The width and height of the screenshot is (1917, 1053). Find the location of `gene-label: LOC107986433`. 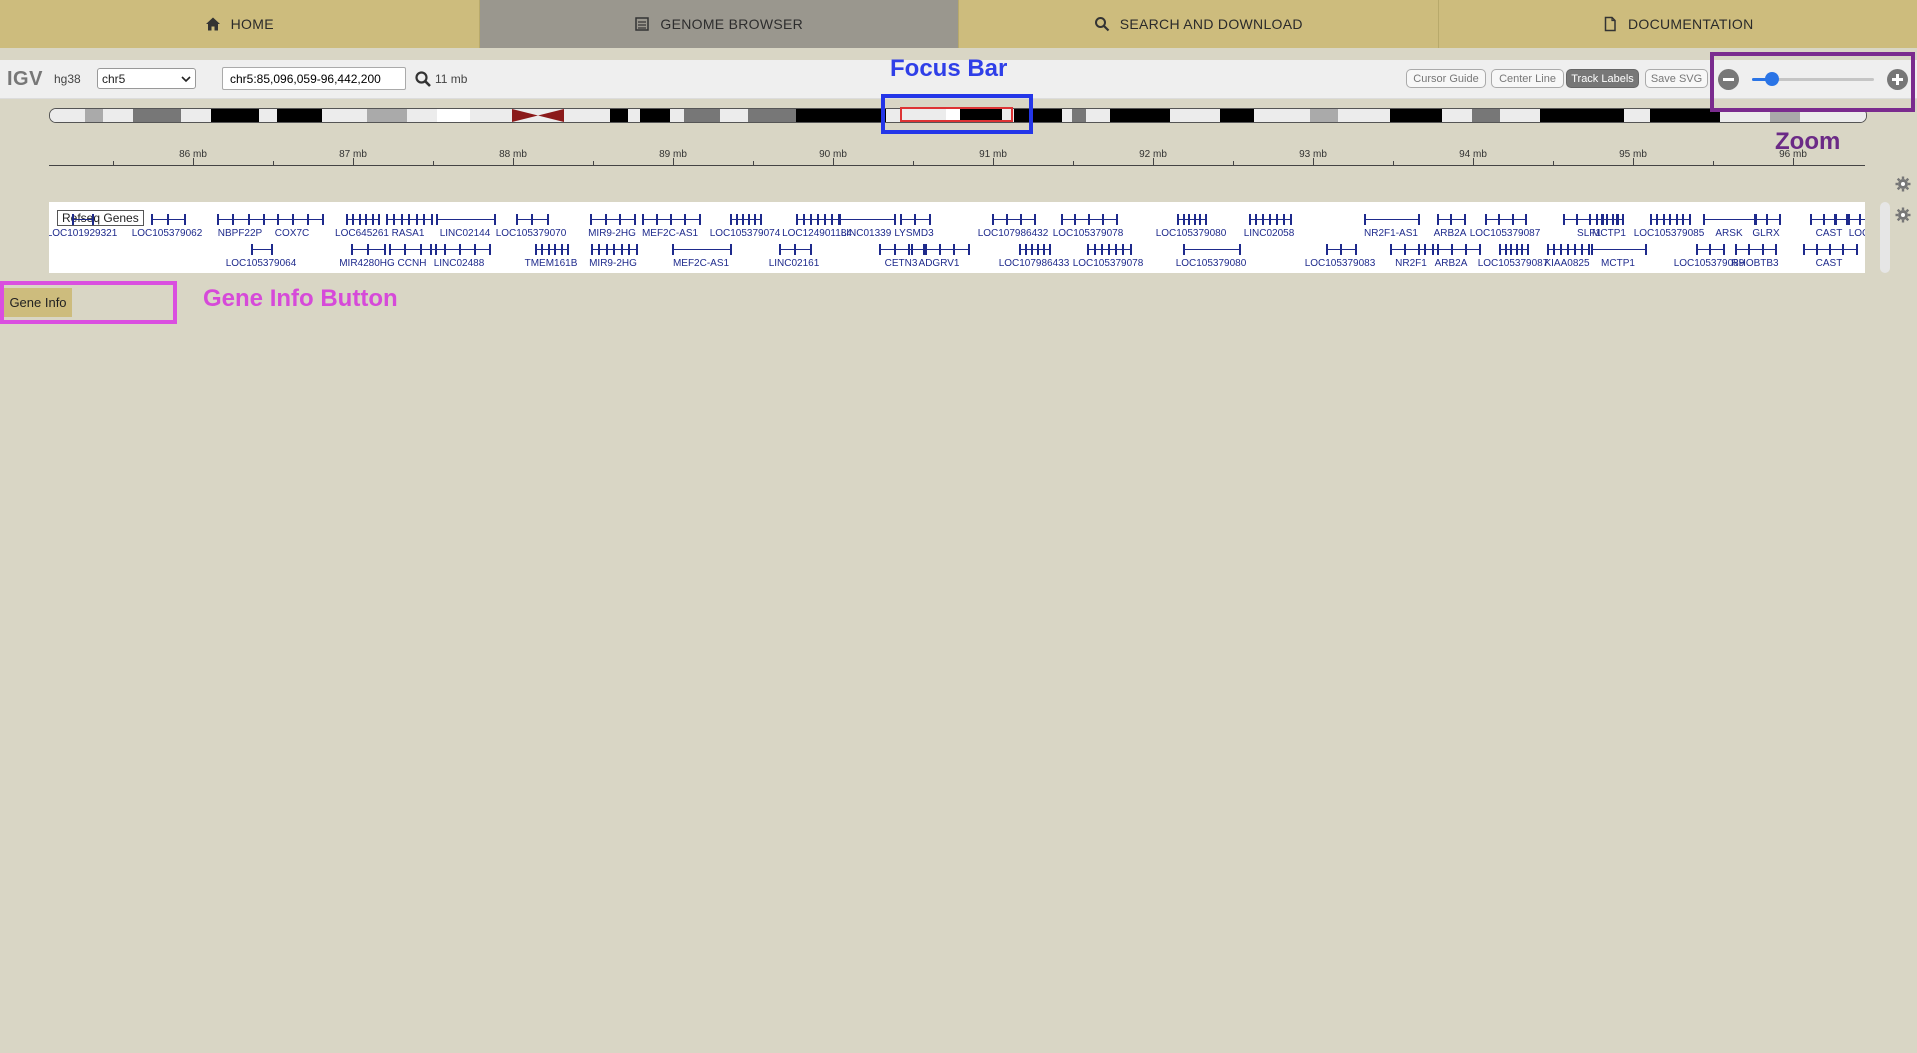

gene-label: LOC107986433 is located at coordinates (1034, 263).